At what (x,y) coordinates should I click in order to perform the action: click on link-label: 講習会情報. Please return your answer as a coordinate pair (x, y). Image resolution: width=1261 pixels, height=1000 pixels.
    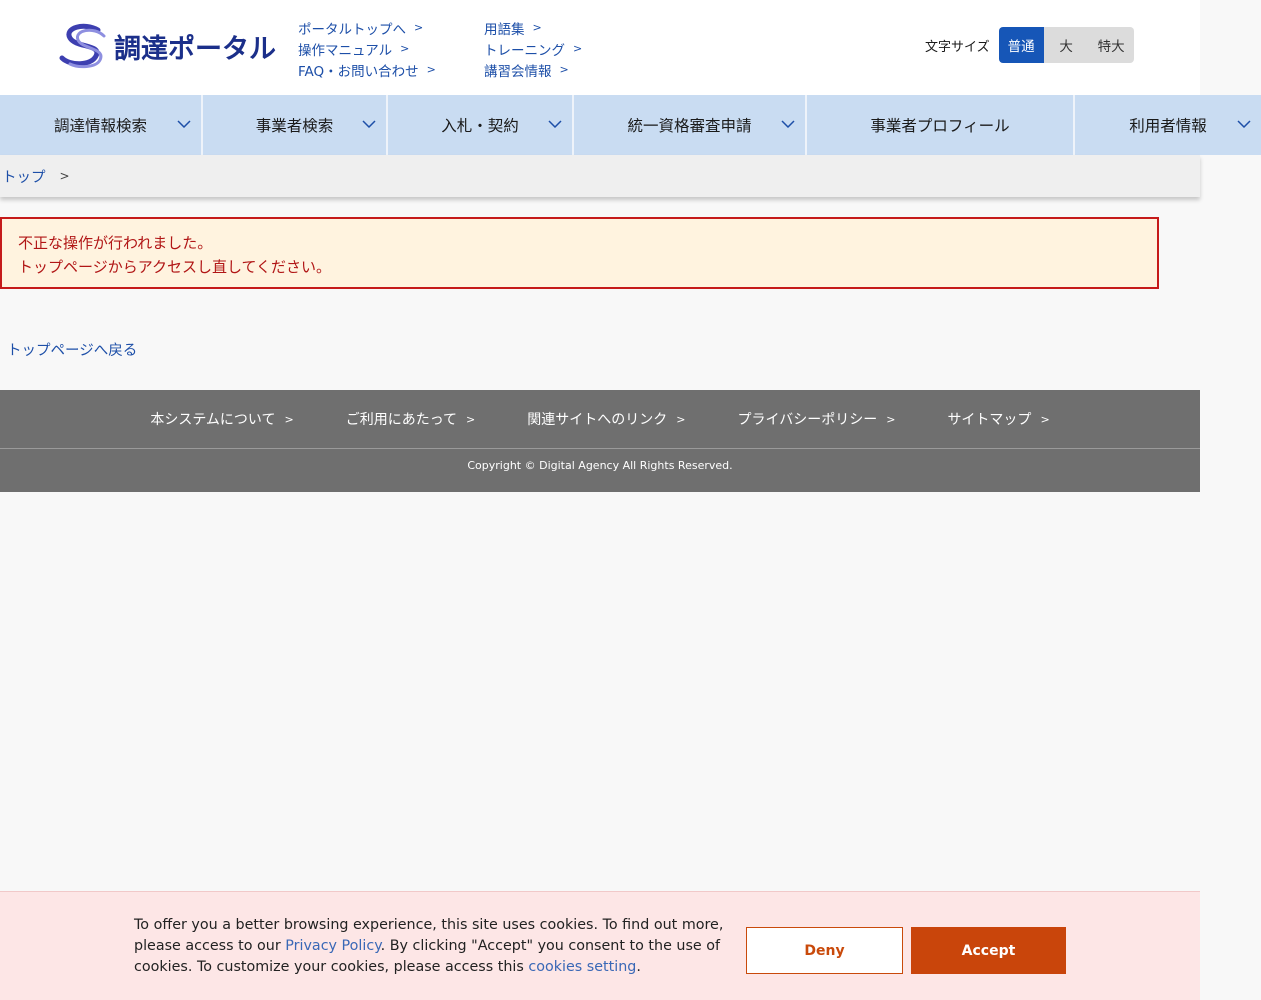
    Looking at the image, I should click on (518, 71).